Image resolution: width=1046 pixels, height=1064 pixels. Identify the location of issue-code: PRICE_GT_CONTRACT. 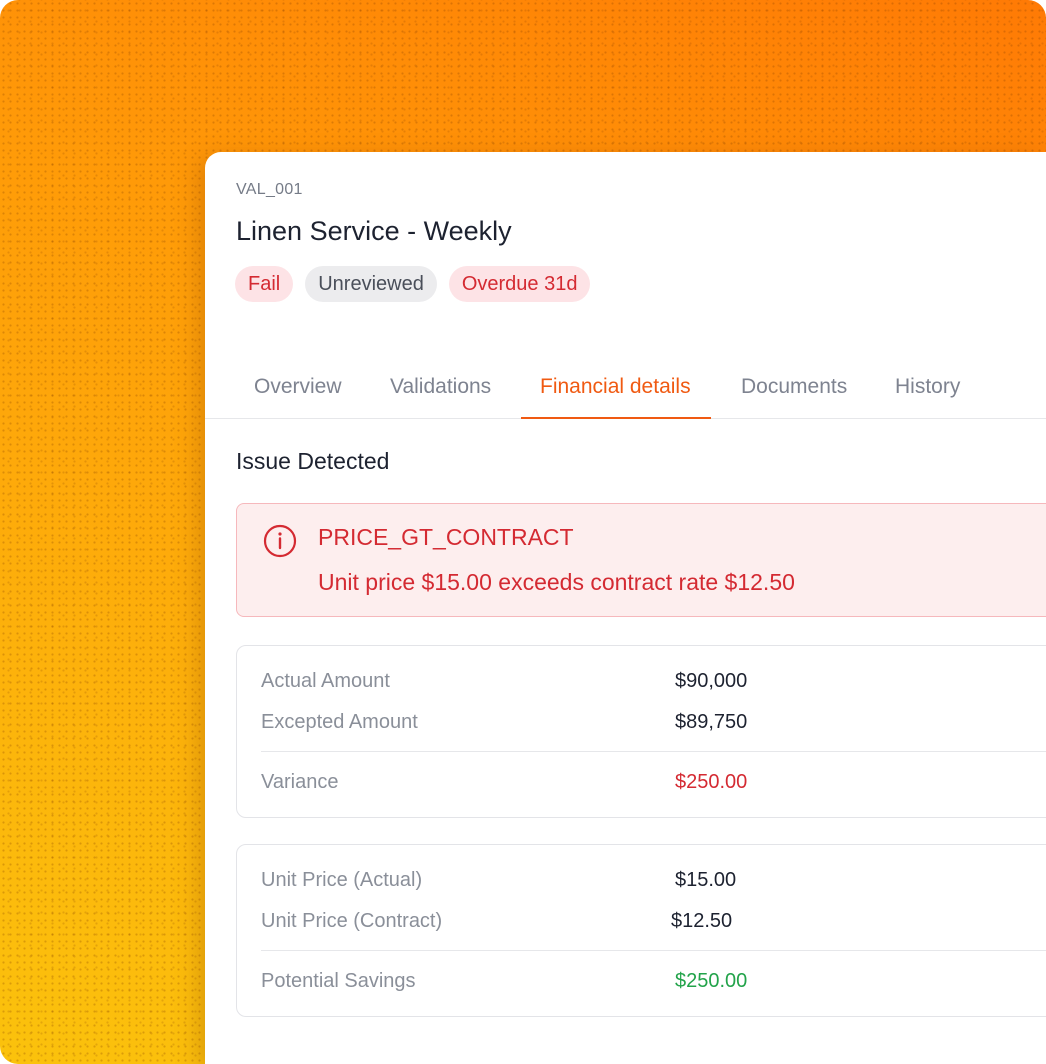
(446, 537).